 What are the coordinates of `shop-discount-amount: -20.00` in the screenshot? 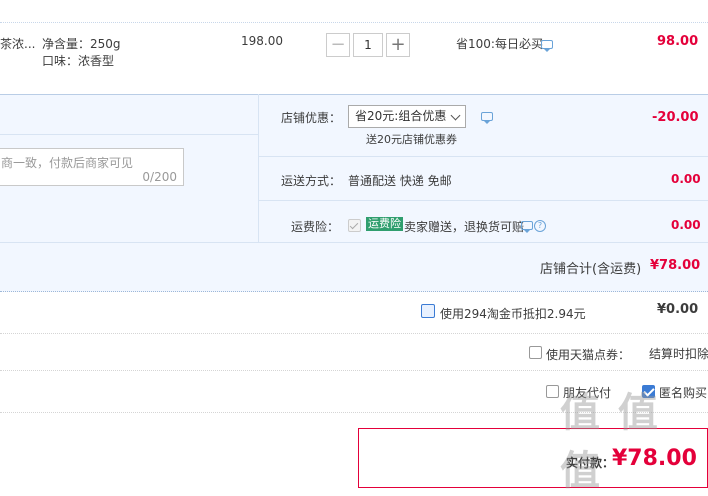 It's located at (675, 117).